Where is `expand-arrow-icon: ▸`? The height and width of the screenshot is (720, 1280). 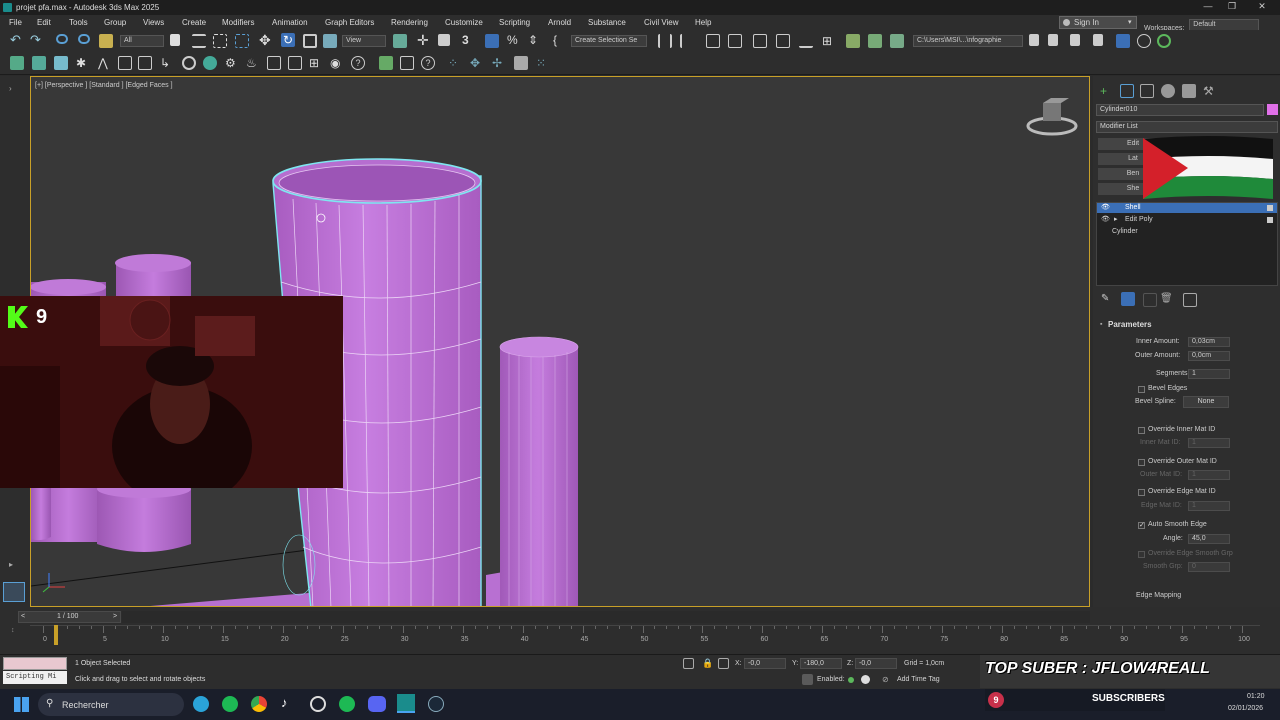 expand-arrow-icon: ▸ is located at coordinates (1116, 219).